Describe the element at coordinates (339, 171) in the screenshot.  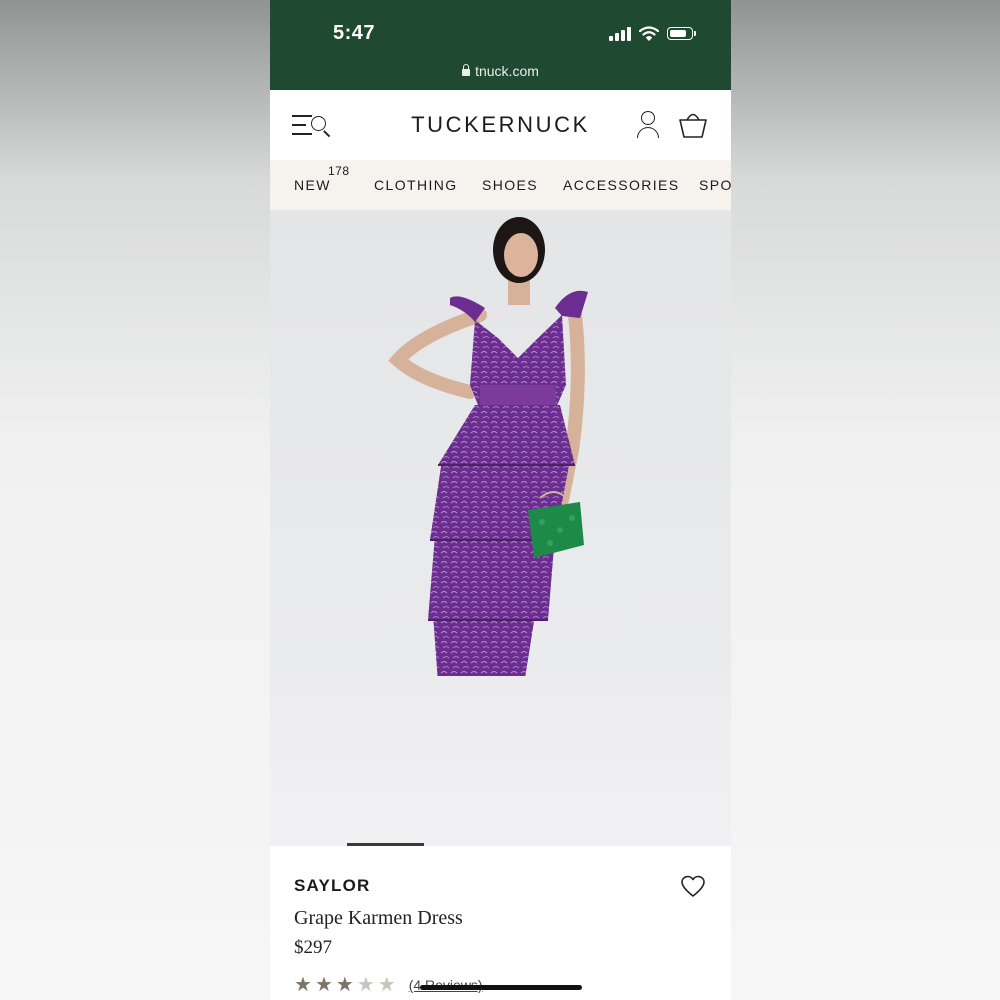
I see `new-count-badge: 178` at that location.